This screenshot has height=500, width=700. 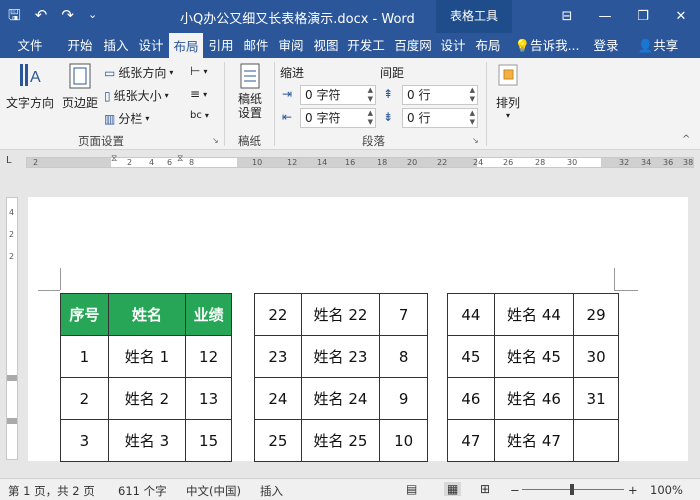 I want to click on tab-design: 设计, so click(x=151, y=45).